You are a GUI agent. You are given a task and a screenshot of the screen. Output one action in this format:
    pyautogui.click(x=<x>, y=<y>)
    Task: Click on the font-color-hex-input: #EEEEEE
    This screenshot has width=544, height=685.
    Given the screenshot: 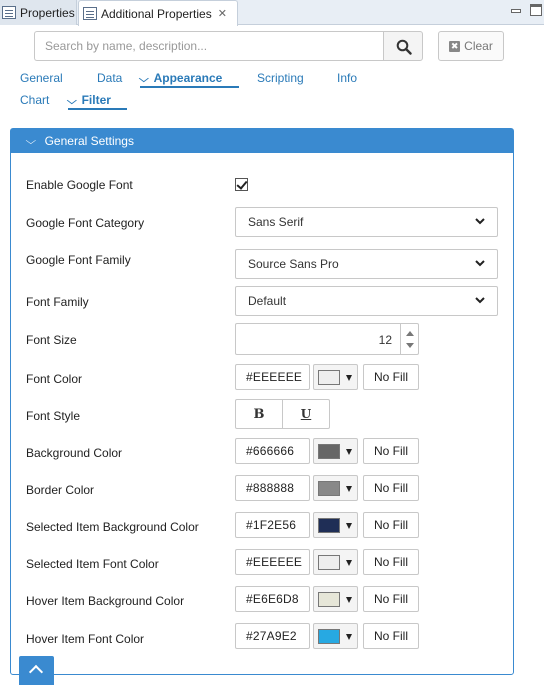 What is the action you would take?
    pyautogui.click(x=272, y=377)
    